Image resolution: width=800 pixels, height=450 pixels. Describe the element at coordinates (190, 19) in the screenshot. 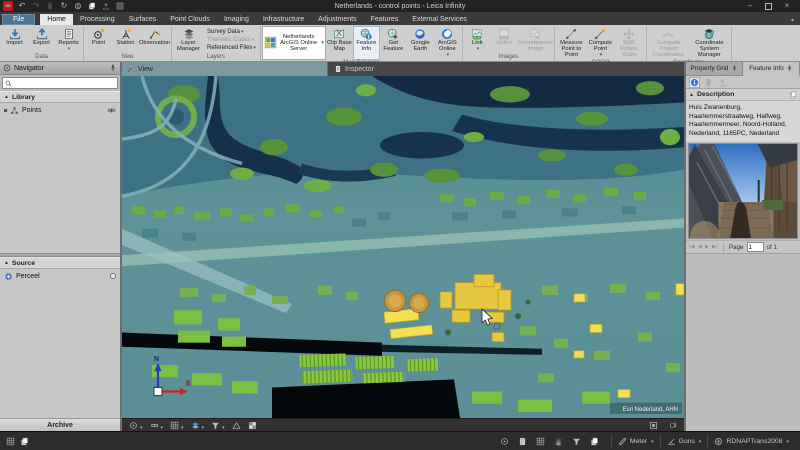

I see `tab-point-clouds: Point Clouds` at that location.